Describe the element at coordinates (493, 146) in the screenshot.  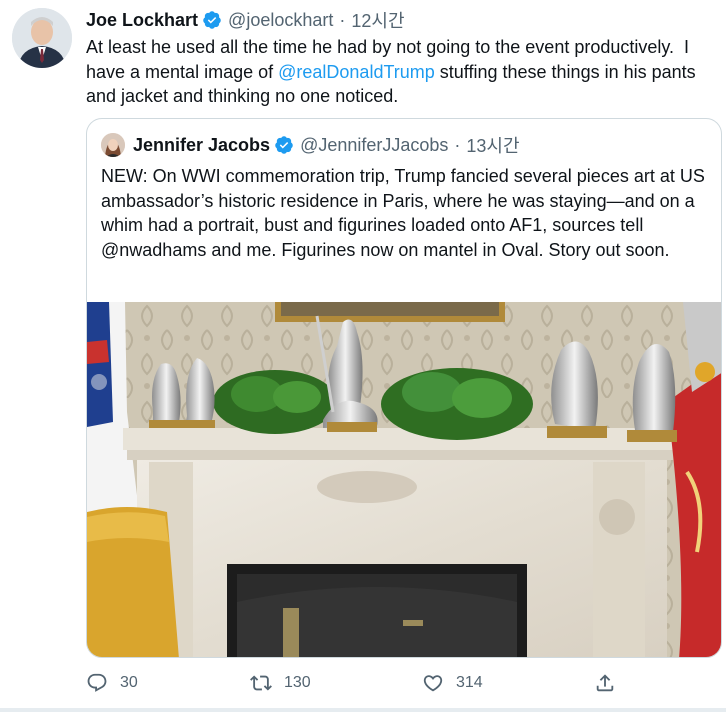
I see `quoted-tweet-timestamp: 13시간` at that location.